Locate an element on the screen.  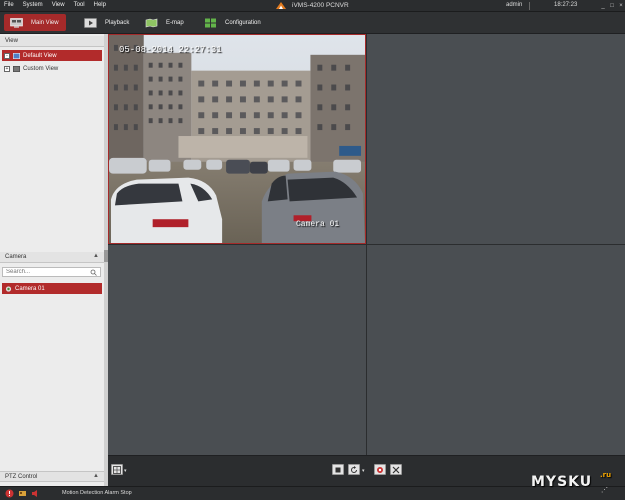
video-timestamp: 05-08-2014 22:27:31 is located at coordinates (170, 50).